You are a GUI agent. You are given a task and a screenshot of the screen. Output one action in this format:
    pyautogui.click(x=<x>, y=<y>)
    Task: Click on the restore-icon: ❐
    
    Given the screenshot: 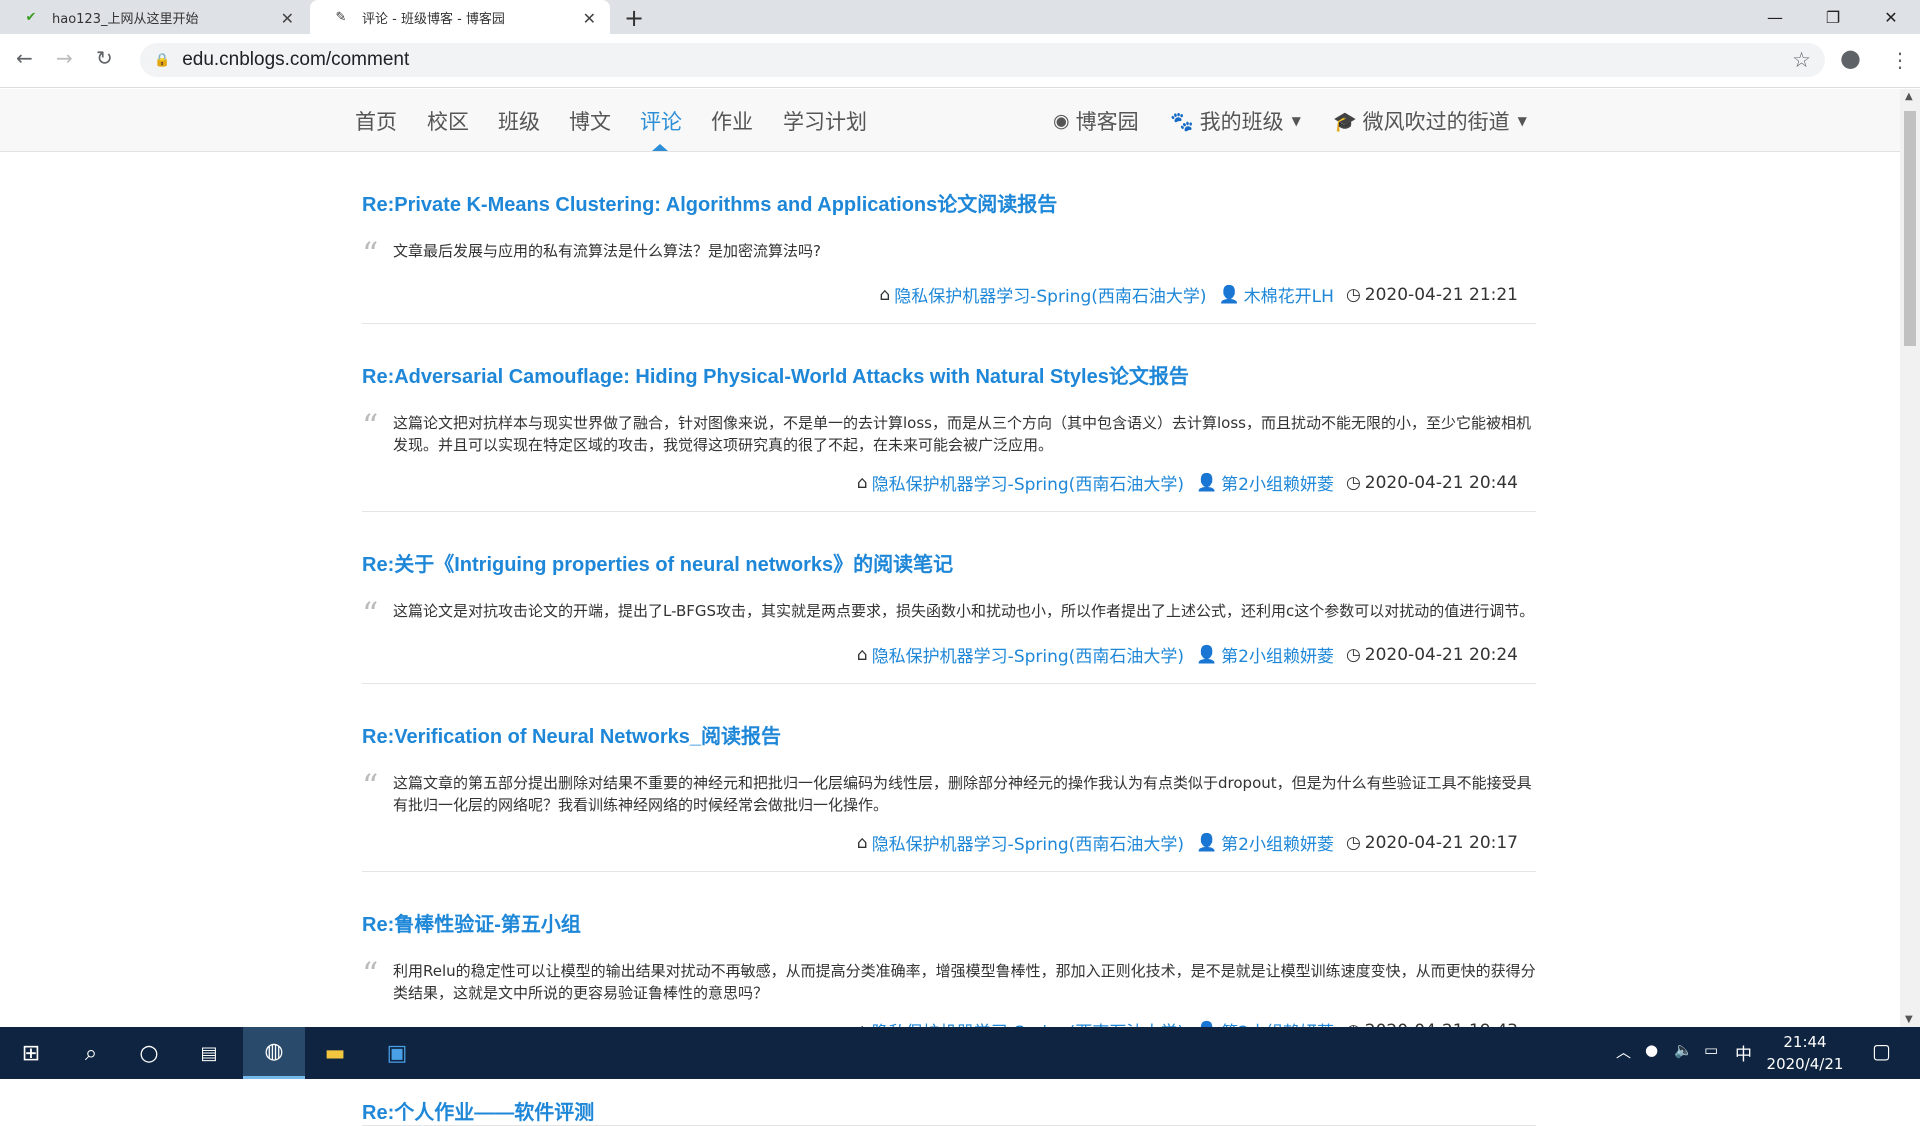 What is the action you would take?
    pyautogui.click(x=1833, y=17)
    